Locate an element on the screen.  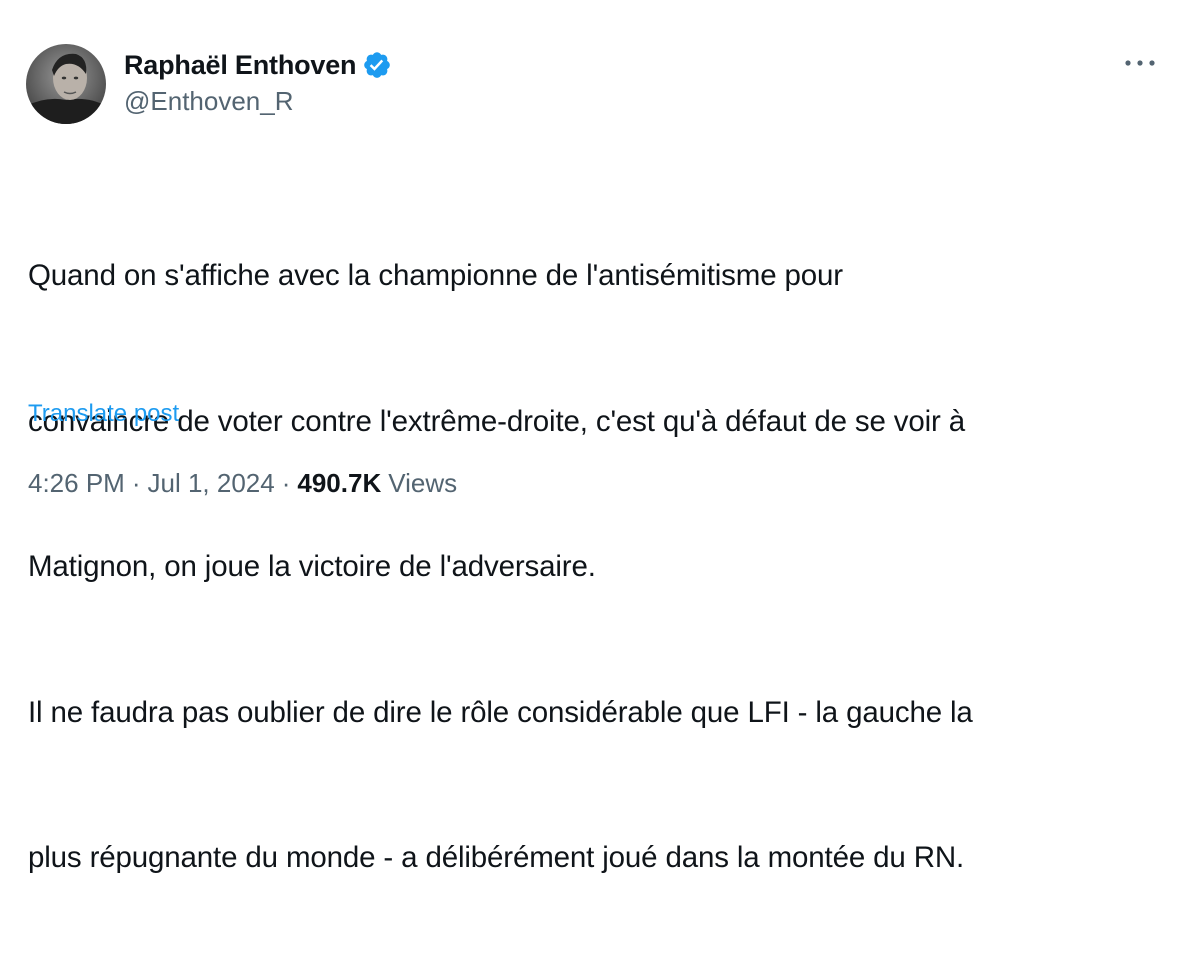
author-display-name: Raphaël Enthoven is located at coordinates (240, 65).